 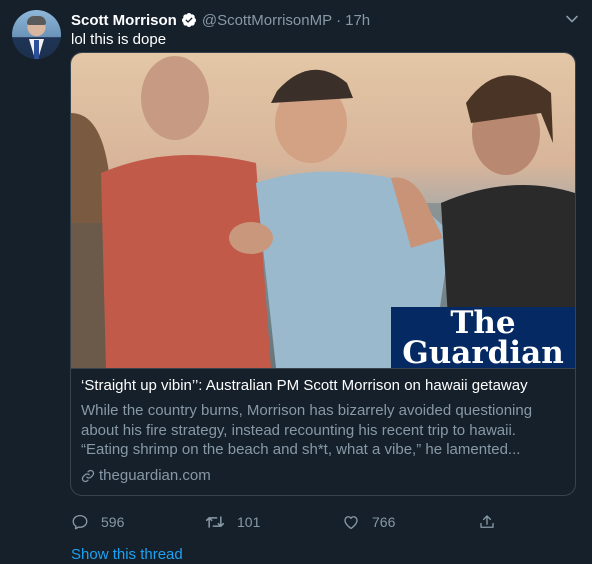 I want to click on show-thread-link: Show this thread, so click(x=127, y=554).